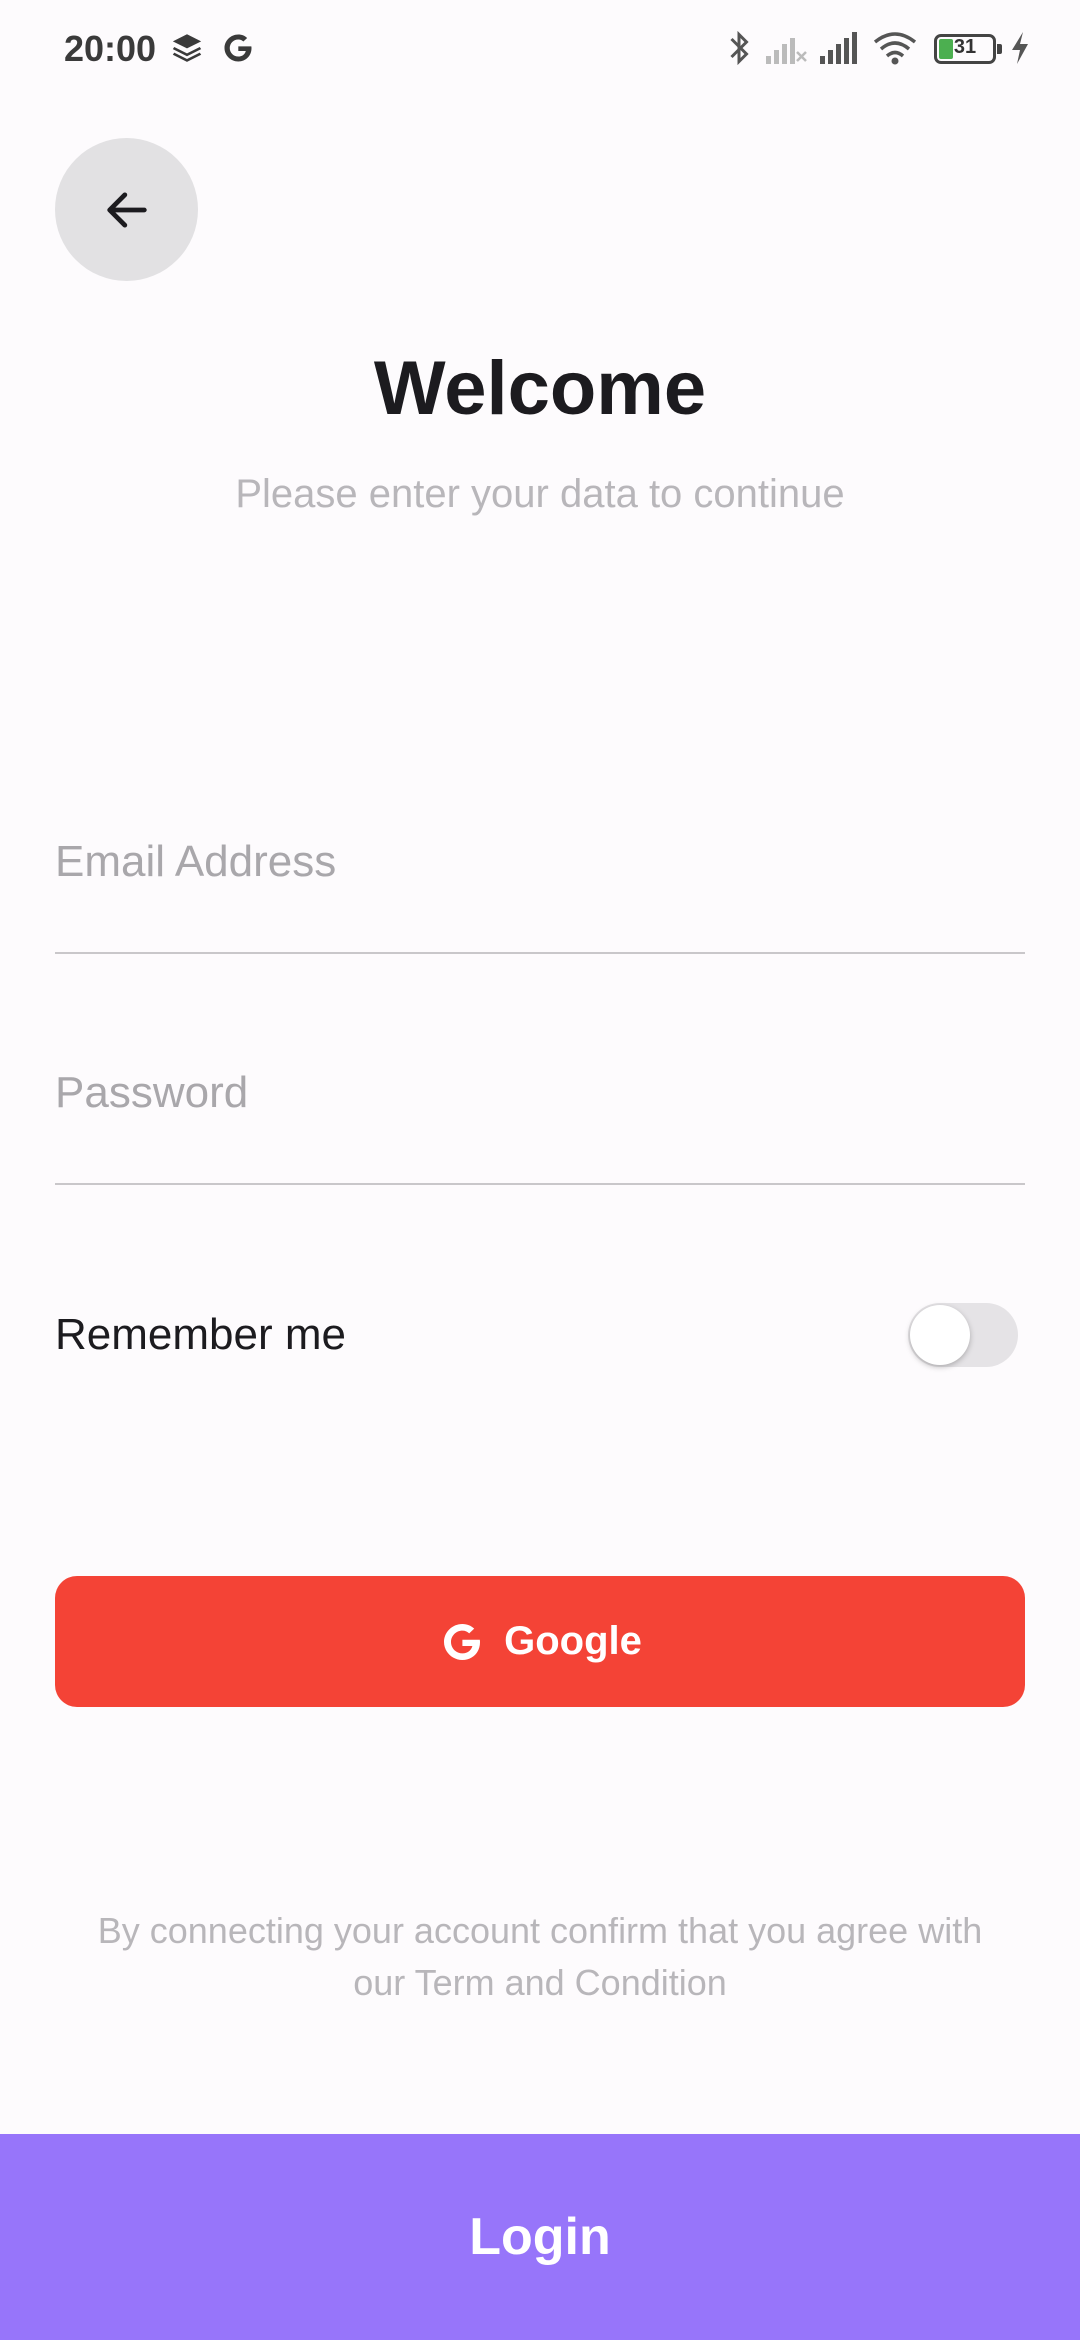 This screenshot has height=2340, width=1080. I want to click on charging-icon, so click(1020, 48).